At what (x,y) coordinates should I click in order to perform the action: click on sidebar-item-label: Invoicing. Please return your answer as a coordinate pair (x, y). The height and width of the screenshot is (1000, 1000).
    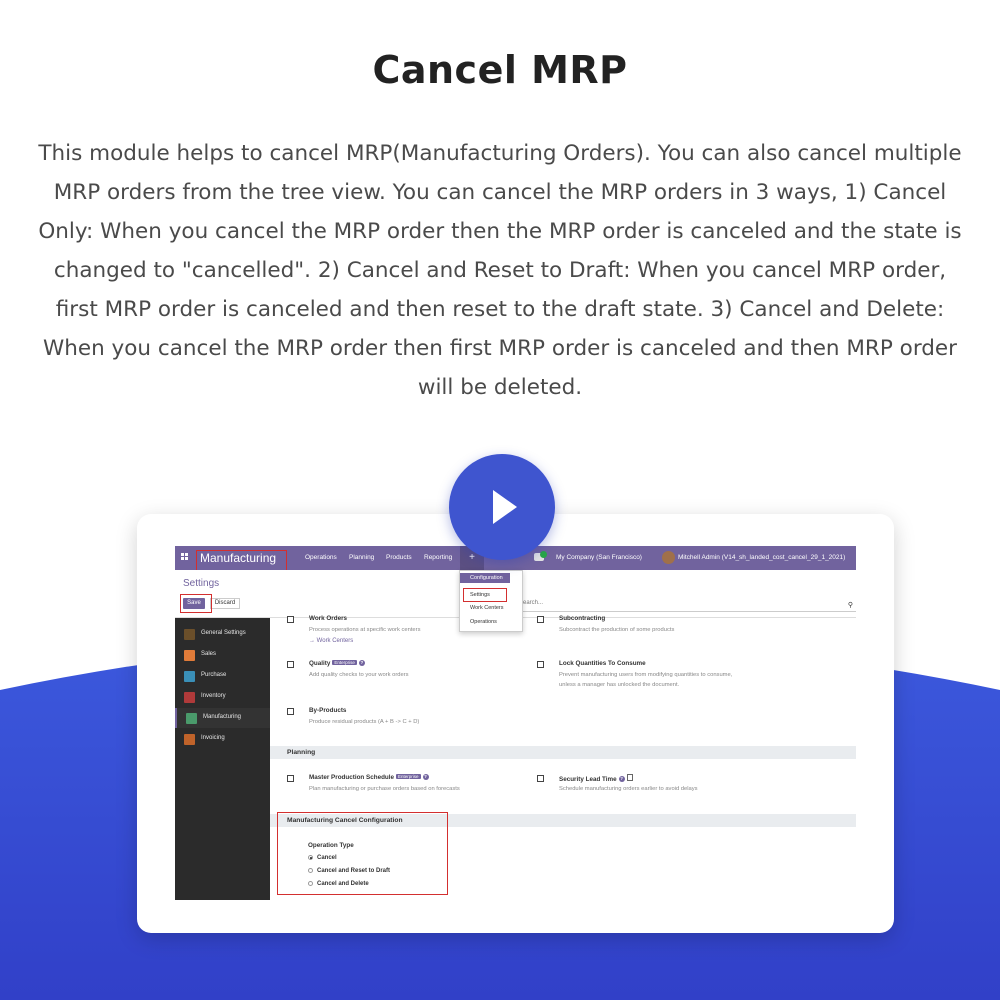
    Looking at the image, I should click on (213, 738).